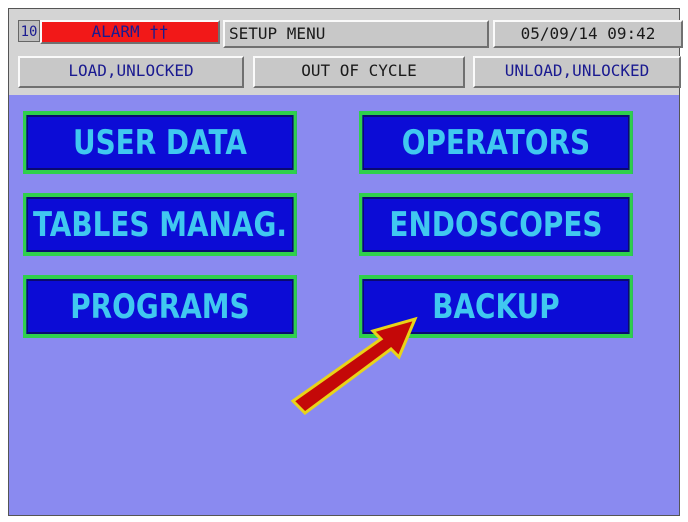  I want to click on user-data-button: USER DATA, so click(160, 142).